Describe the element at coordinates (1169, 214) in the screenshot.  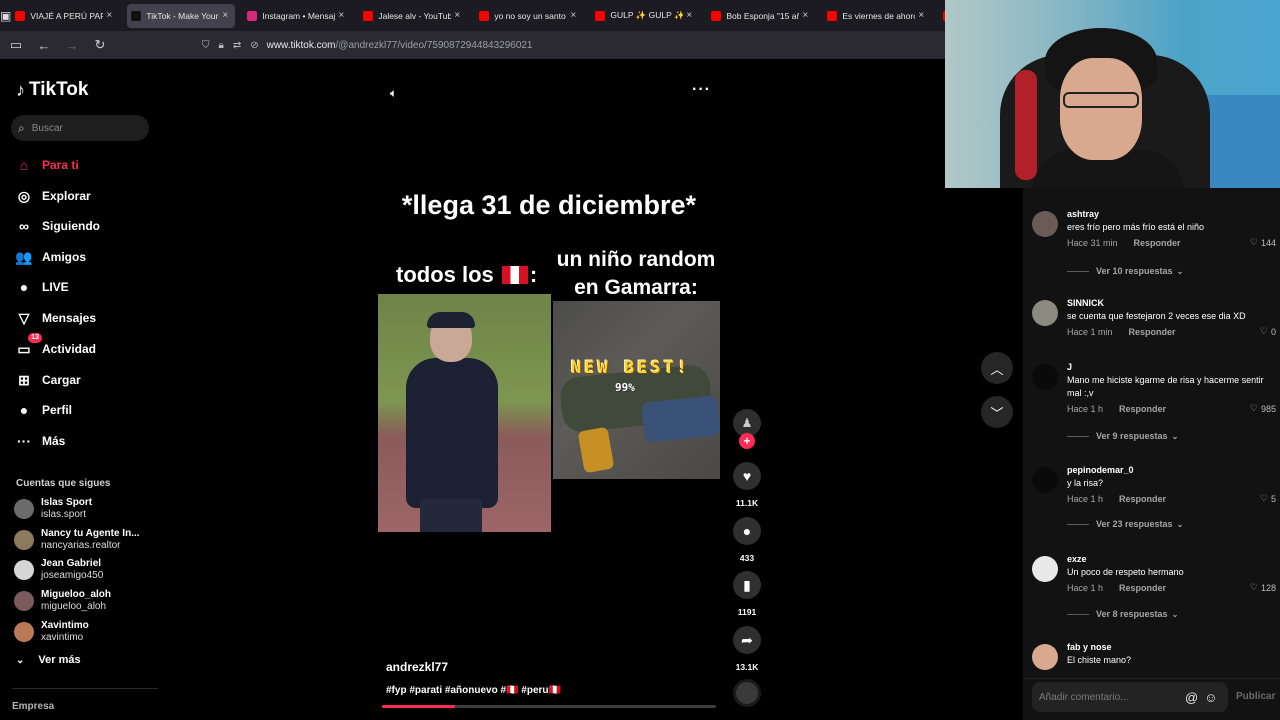
I see `commenter-name: ashtray` at that location.